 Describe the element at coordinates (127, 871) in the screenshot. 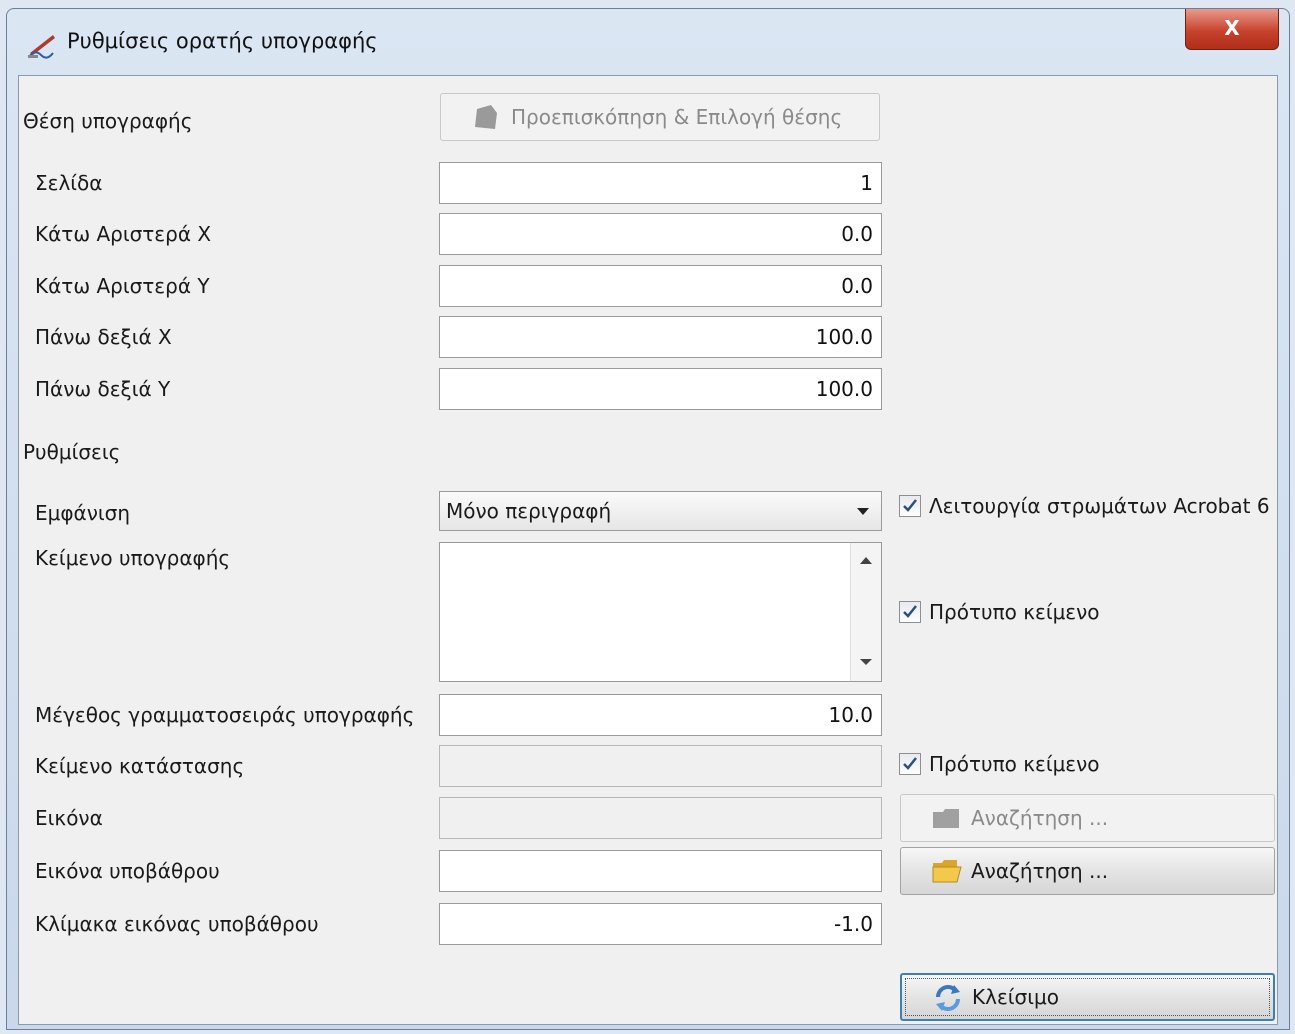

I see `bg-image-label: Εικόνα υποβάθρου` at that location.